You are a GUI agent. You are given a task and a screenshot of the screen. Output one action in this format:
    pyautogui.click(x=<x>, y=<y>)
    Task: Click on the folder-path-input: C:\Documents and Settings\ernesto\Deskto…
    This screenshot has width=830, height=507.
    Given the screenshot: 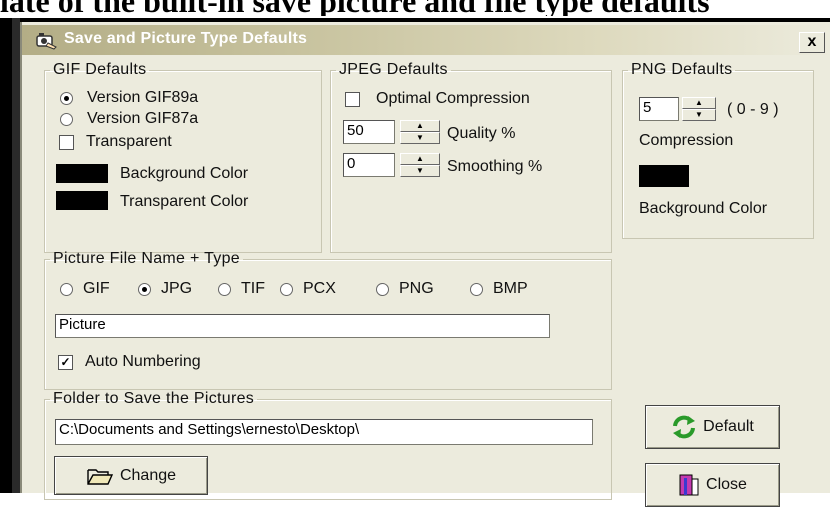 What is the action you would take?
    pyautogui.click(x=324, y=432)
    